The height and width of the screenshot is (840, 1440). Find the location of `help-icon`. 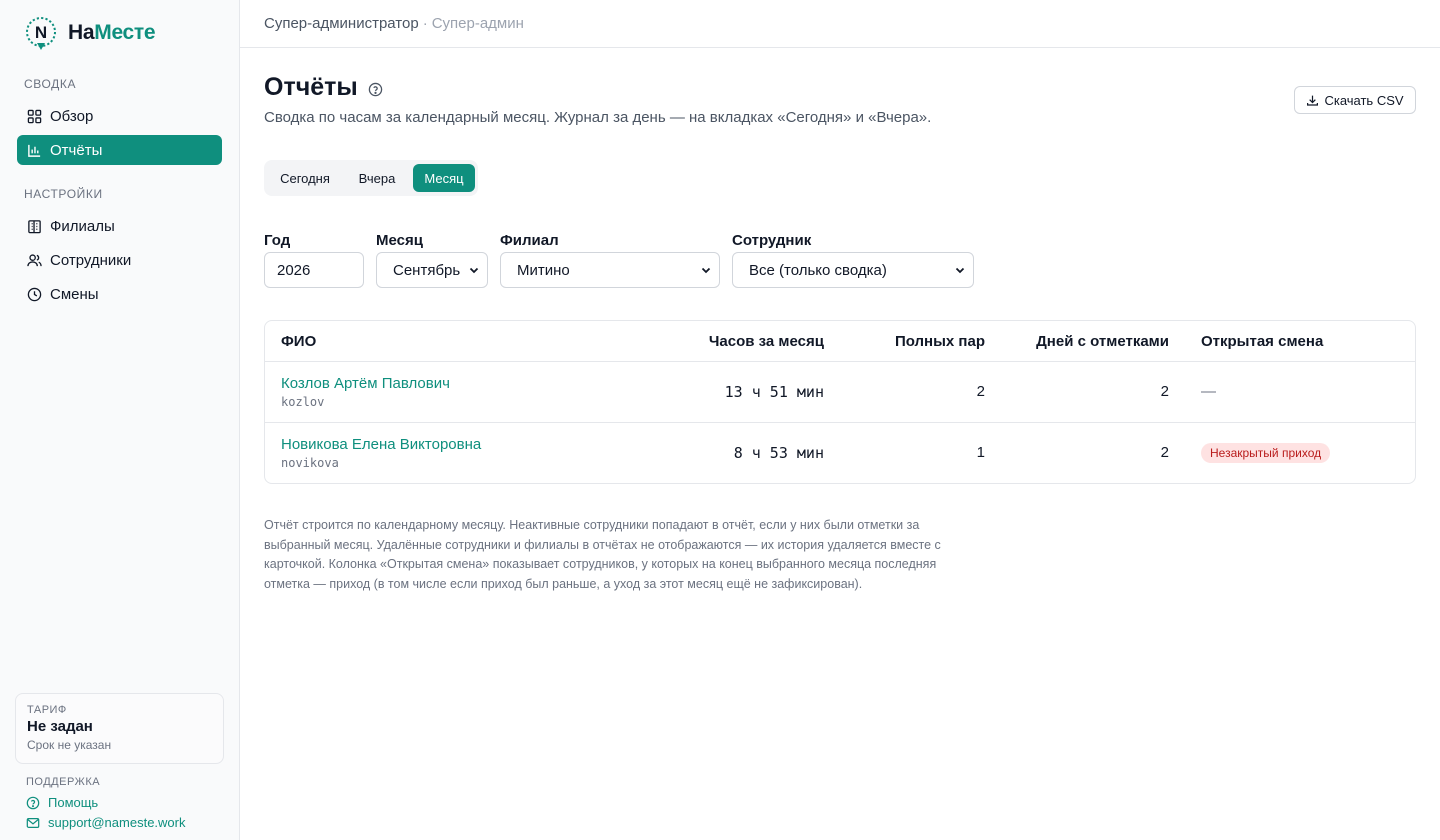

help-icon is located at coordinates (375, 89).